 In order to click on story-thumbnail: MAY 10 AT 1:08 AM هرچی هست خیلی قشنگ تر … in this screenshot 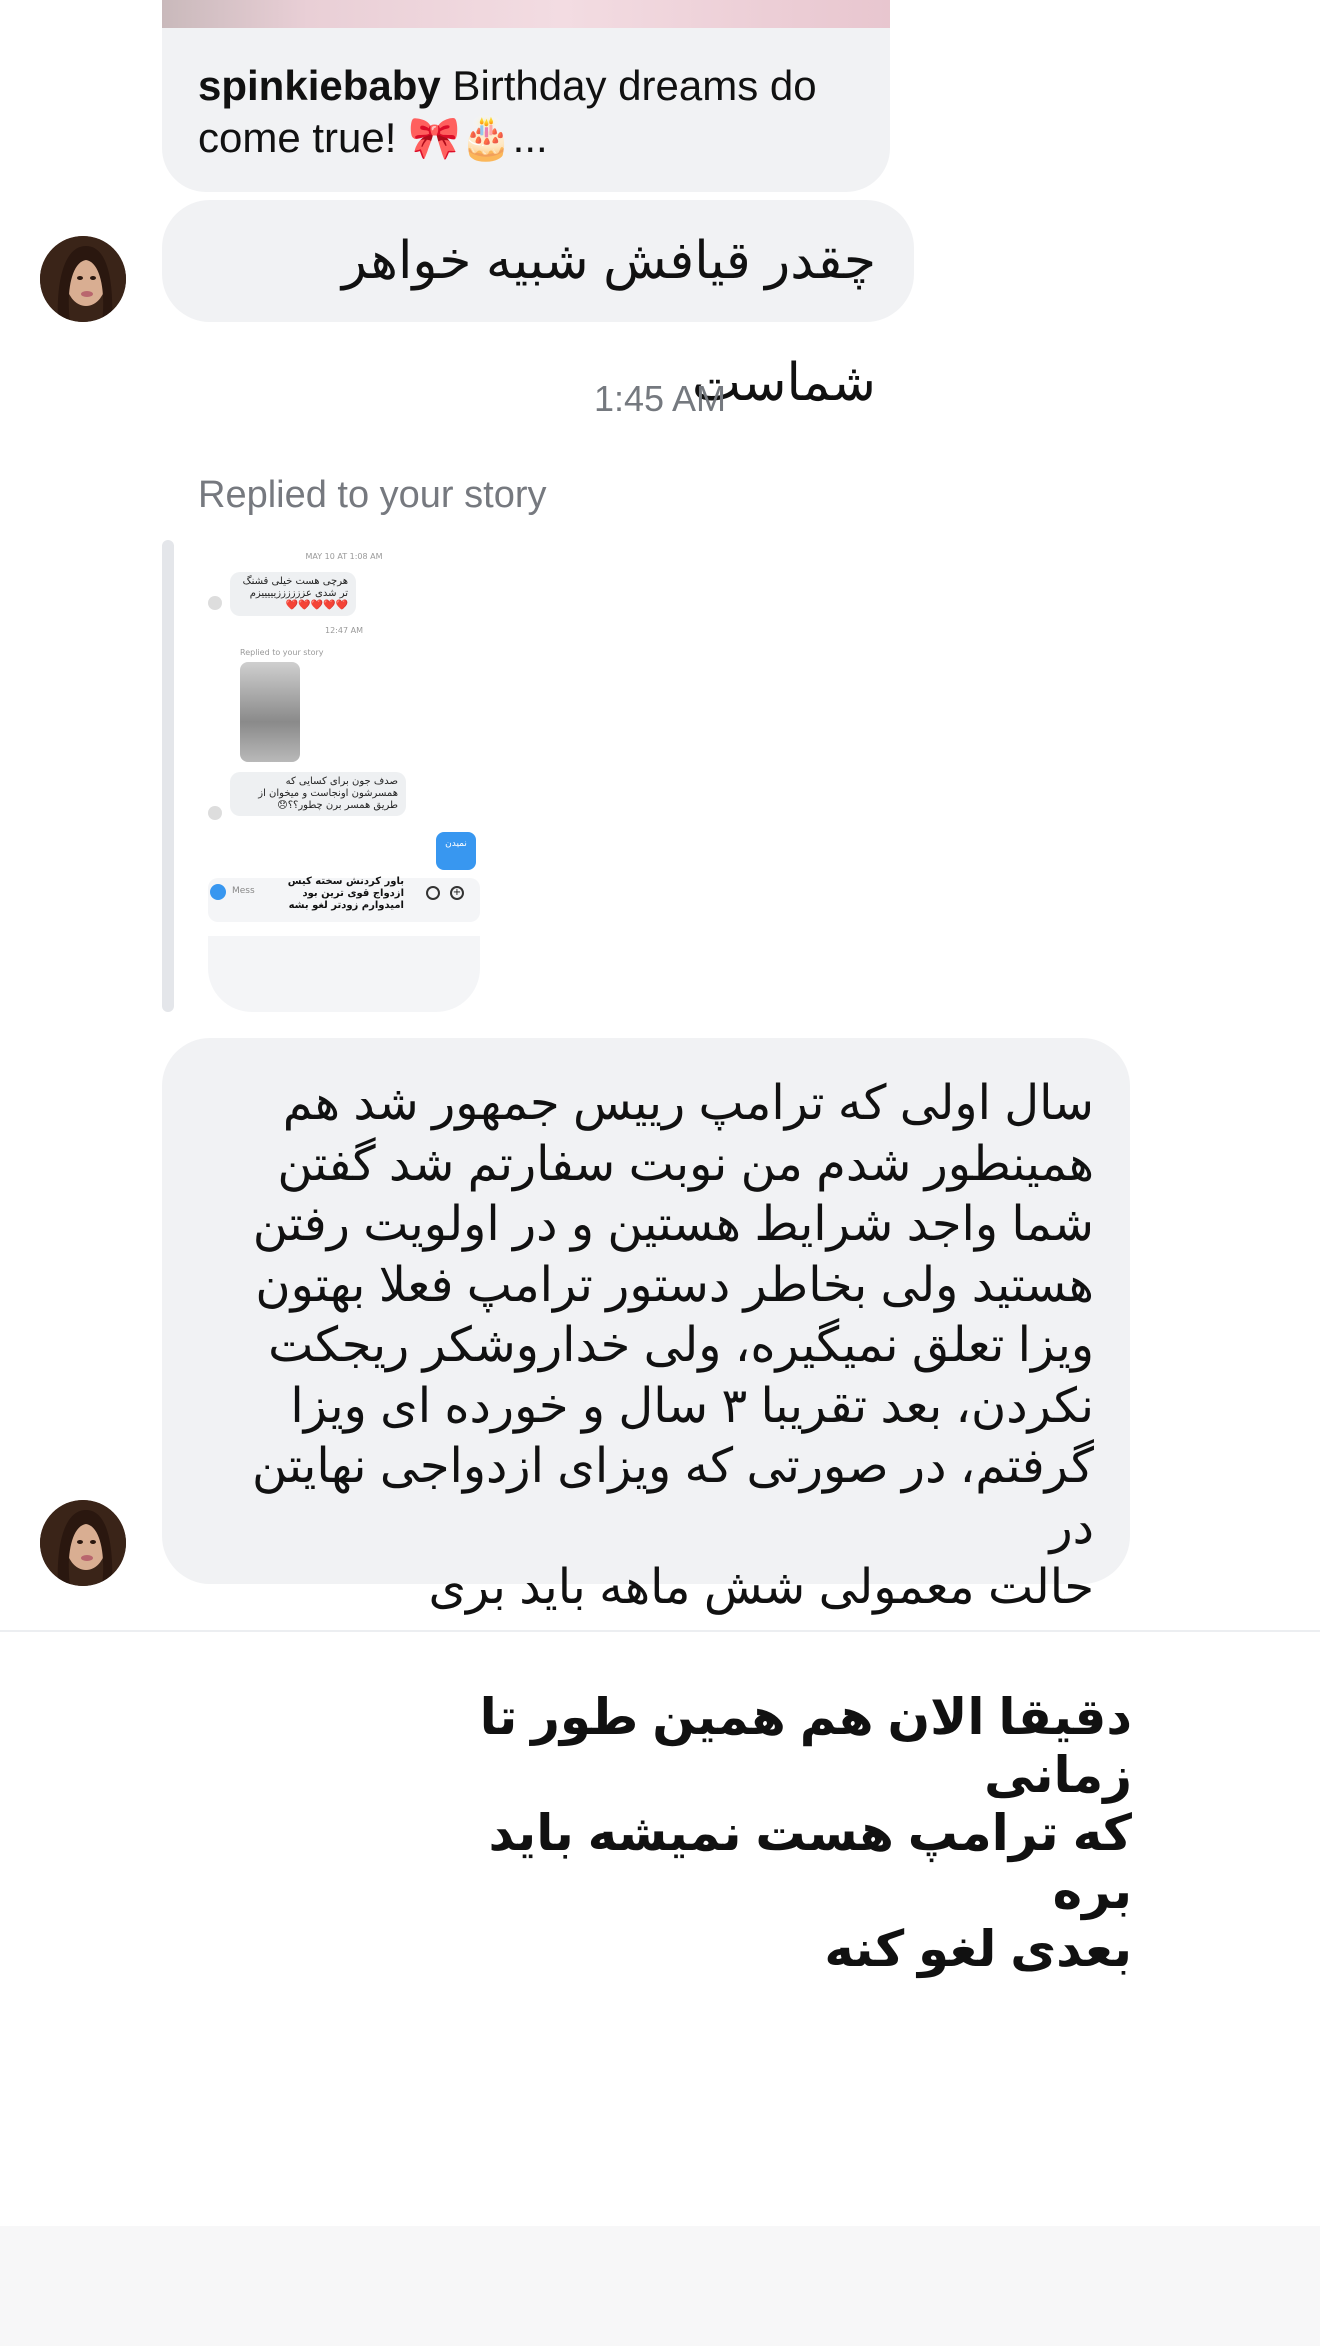, I will do `click(344, 776)`.